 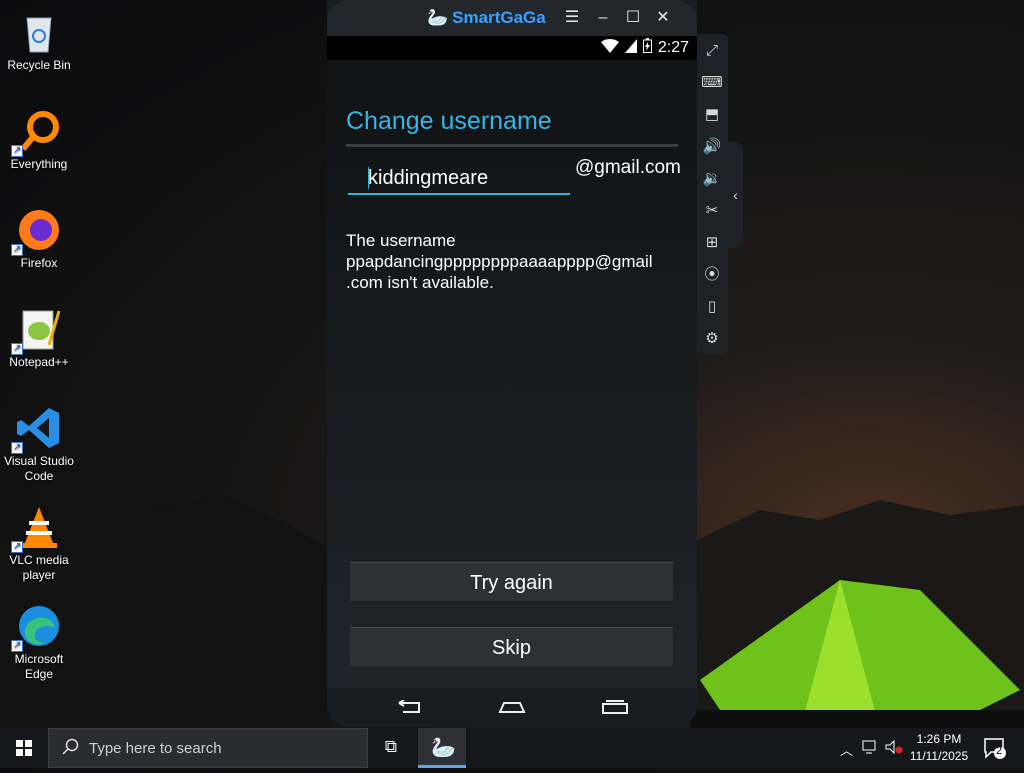 What do you see at coordinates (712, 83) in the screenshot?
I see `keyboard-icon: ⌨` at bounding box center [712, 83].